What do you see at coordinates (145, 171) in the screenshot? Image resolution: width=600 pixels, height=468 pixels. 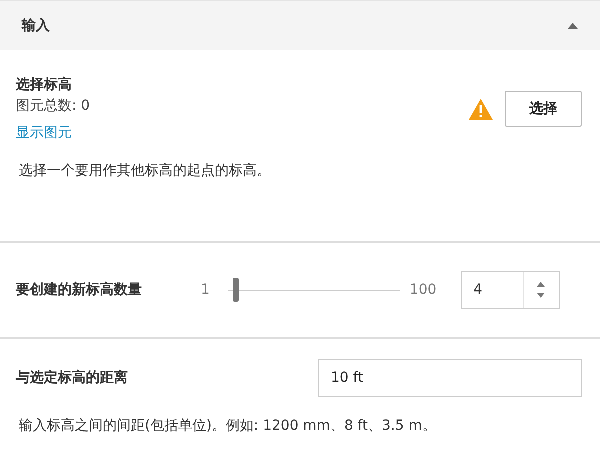 I see `description-text: 选择一个要用作其他标高的起点的标高。` at bounding box center [145, 171].